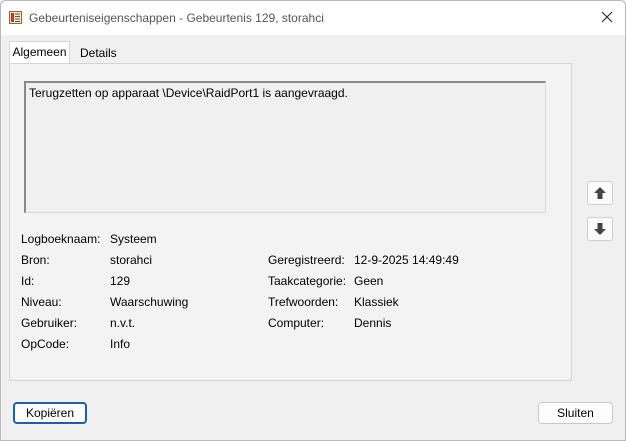  What do you see at coordinates (607, 17) in the screenshot?
I see `close-icon` at bounding box center [607, 17].